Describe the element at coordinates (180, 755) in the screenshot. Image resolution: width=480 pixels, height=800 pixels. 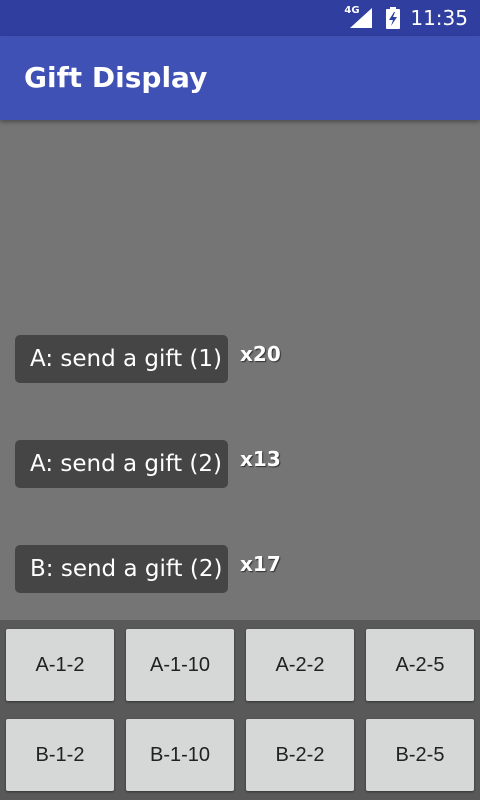
I see `send-gift-button-b-1-10: B-1-10` at that location.